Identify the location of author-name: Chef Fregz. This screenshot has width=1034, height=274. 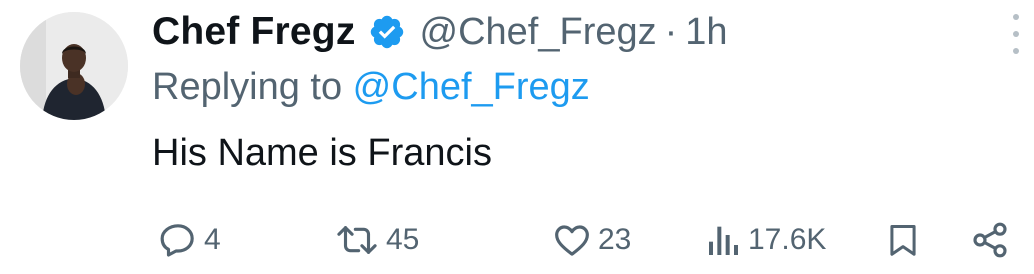
(254, 32).